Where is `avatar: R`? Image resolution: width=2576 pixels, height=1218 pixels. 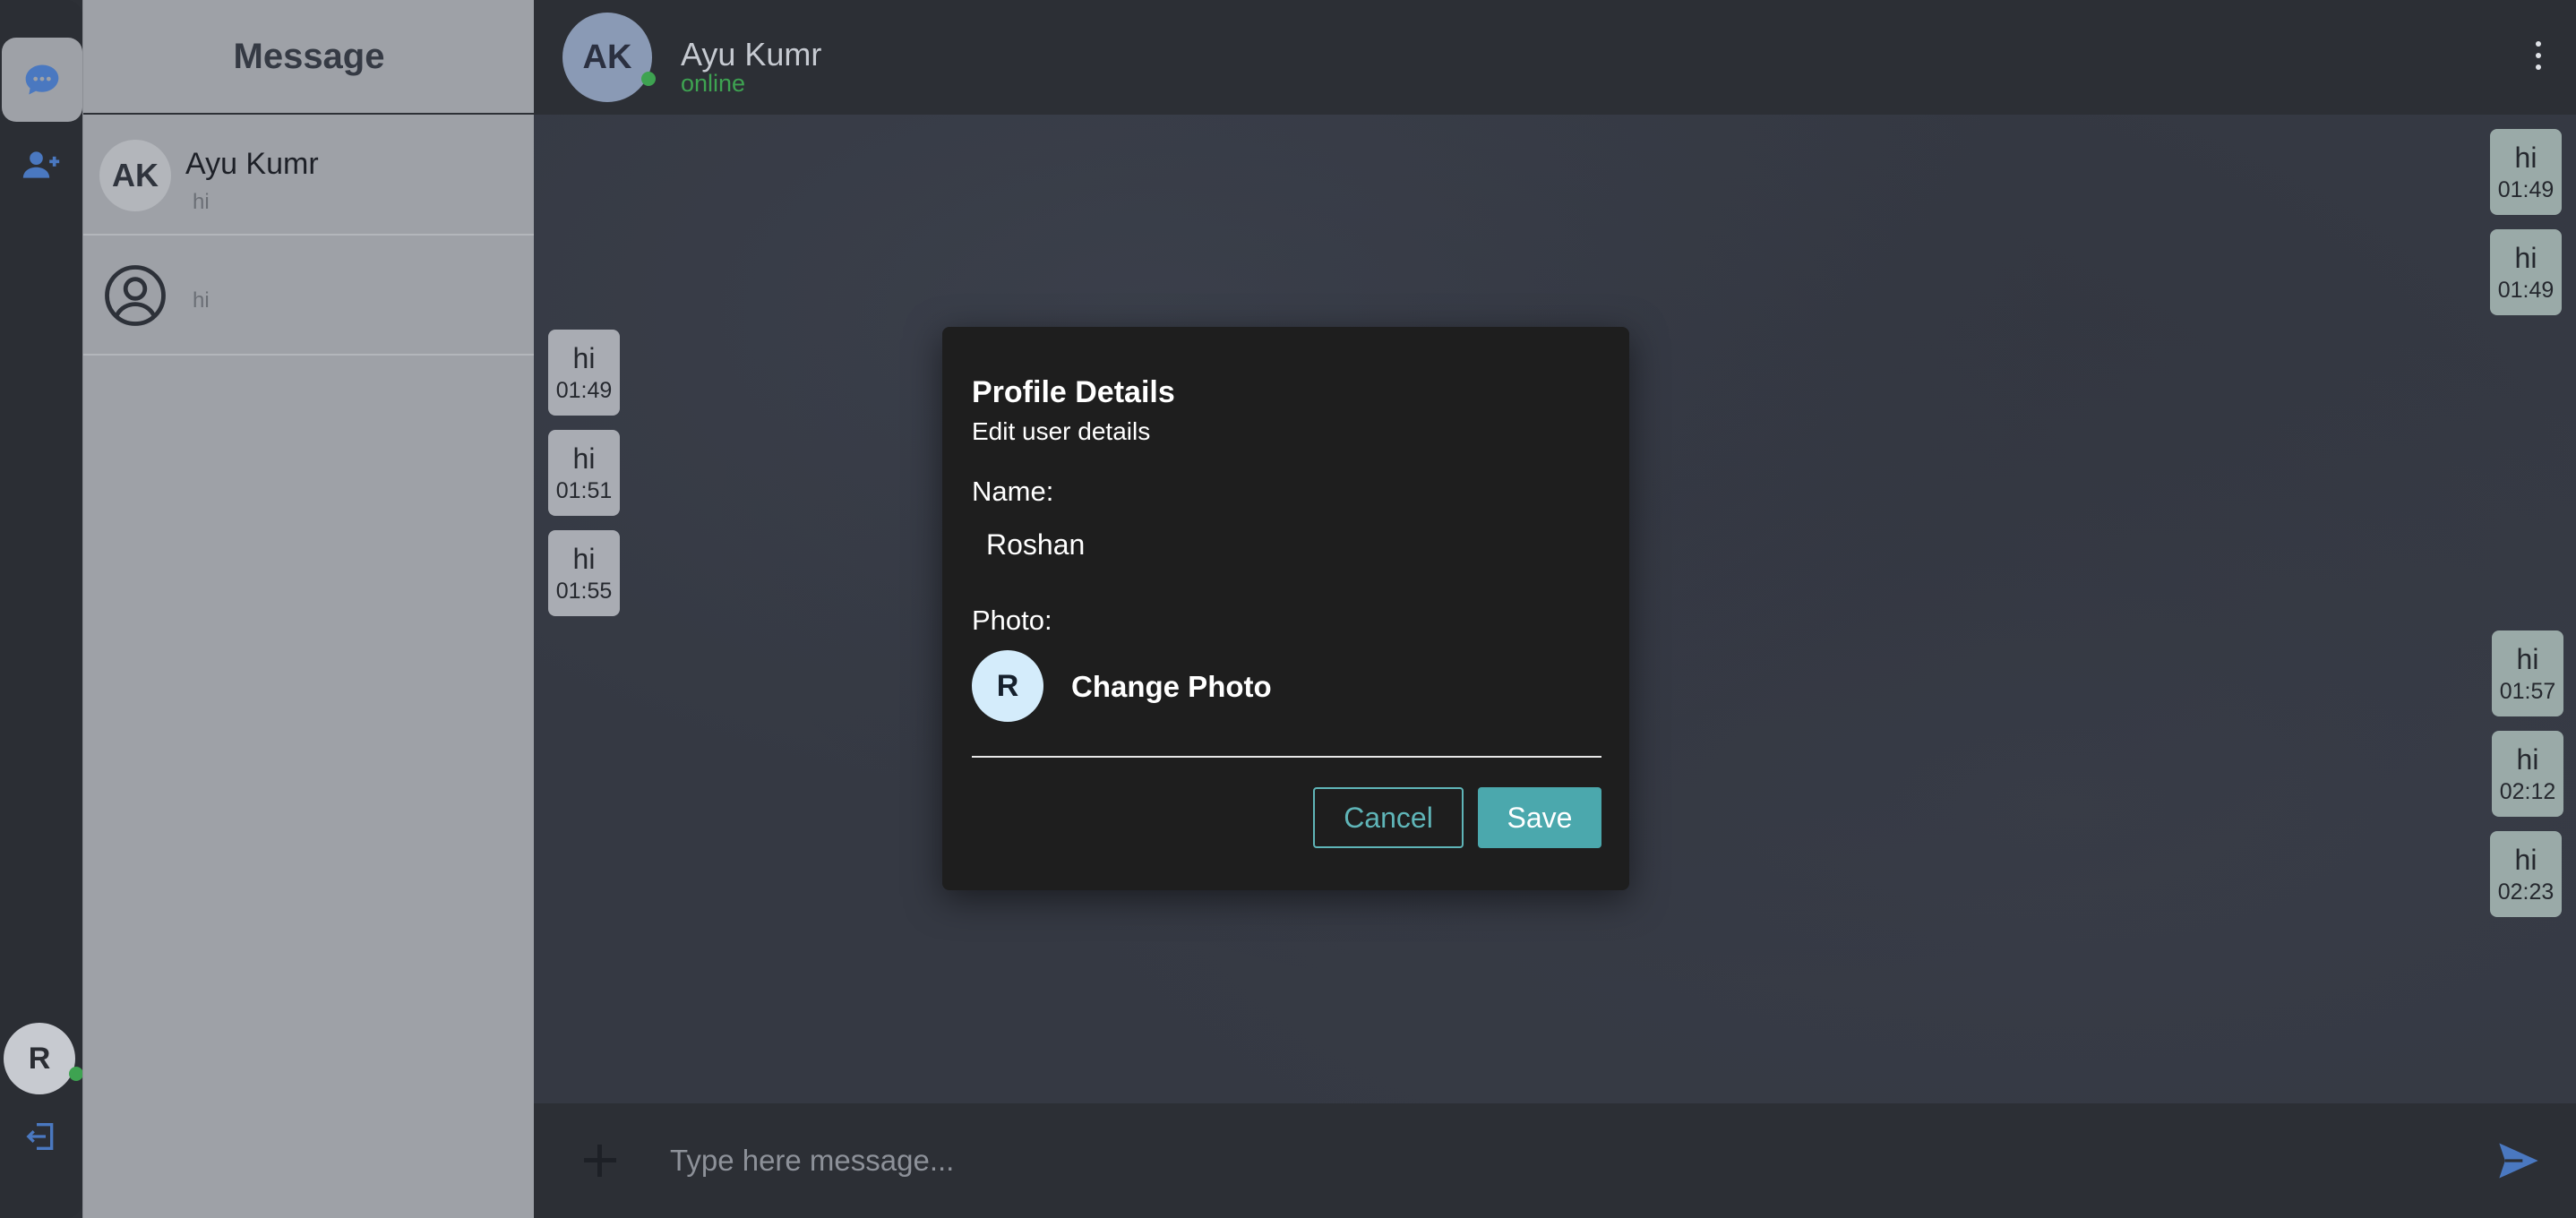
avatar: R is located at coordinates (1007, 686).